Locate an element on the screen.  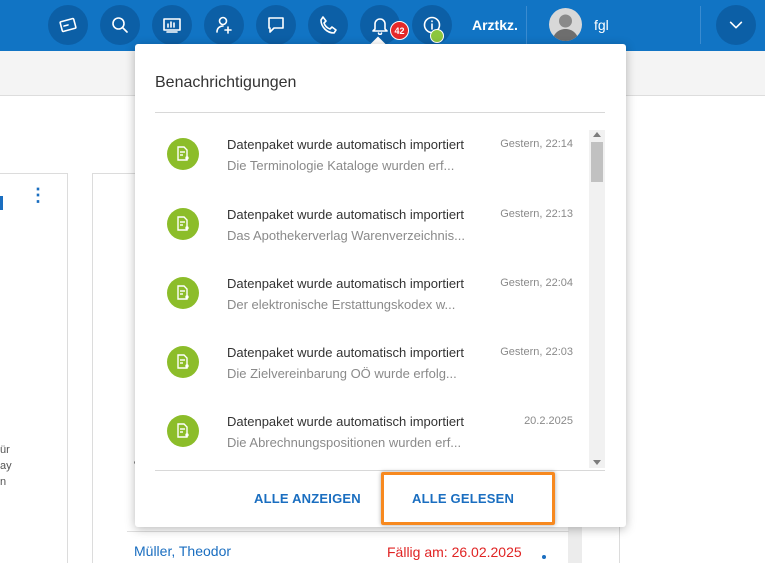
arztkz-label: Arztkz. is located at coordinates (495, 25).